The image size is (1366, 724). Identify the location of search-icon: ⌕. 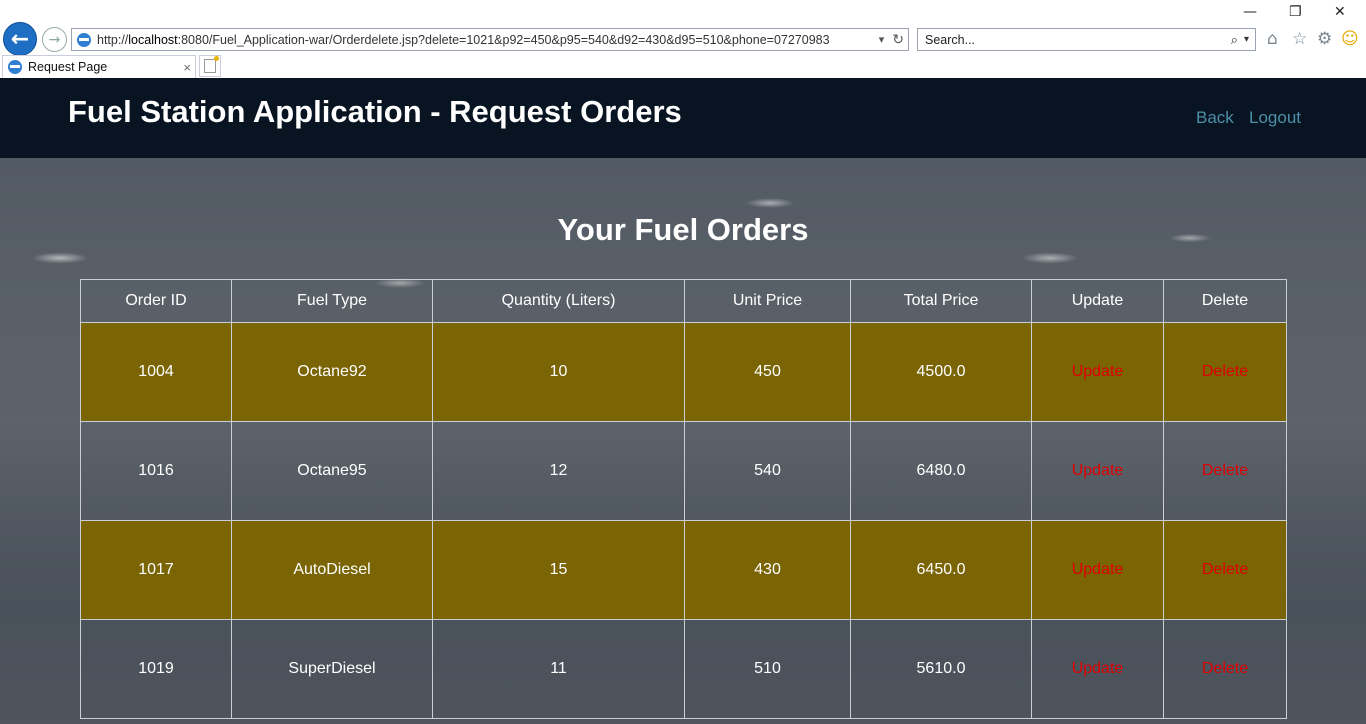
(1234, 40).